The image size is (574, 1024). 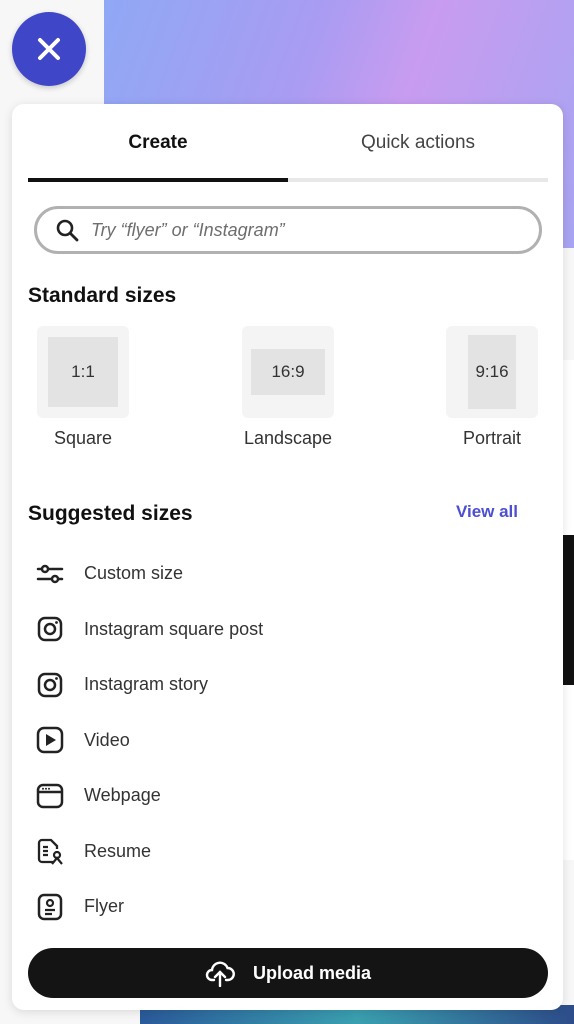 I want to click on size-ratio: 16:9, so click(x=288, y=372).